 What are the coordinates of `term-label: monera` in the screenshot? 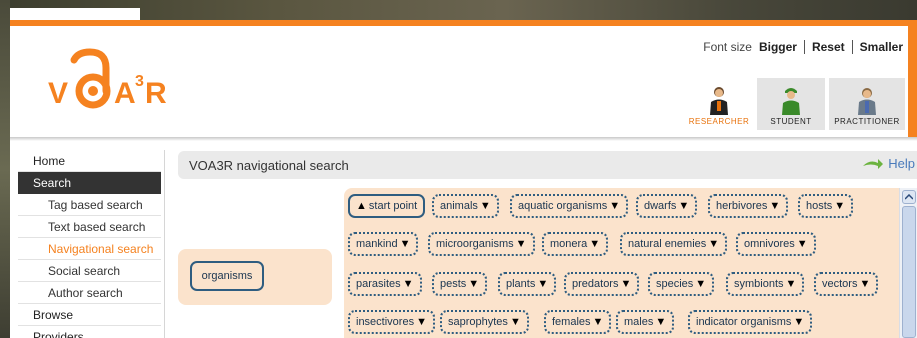 It's located at (569, 244).